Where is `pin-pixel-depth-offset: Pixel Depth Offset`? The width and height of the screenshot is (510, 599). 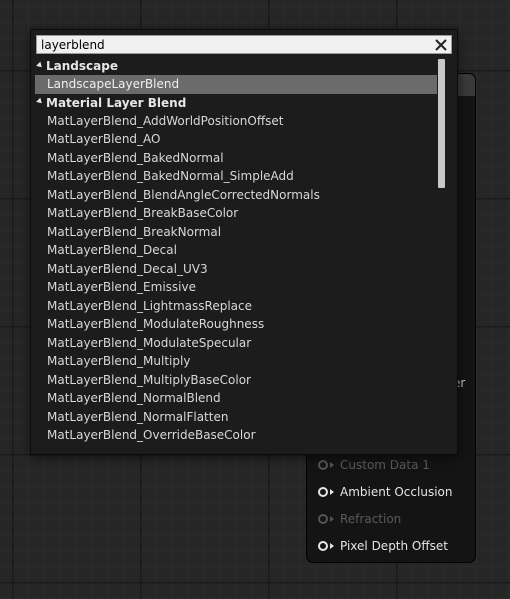
pin-pixel-depth-offset: Pixel Depth Offset is located at coordinates (383, 546).